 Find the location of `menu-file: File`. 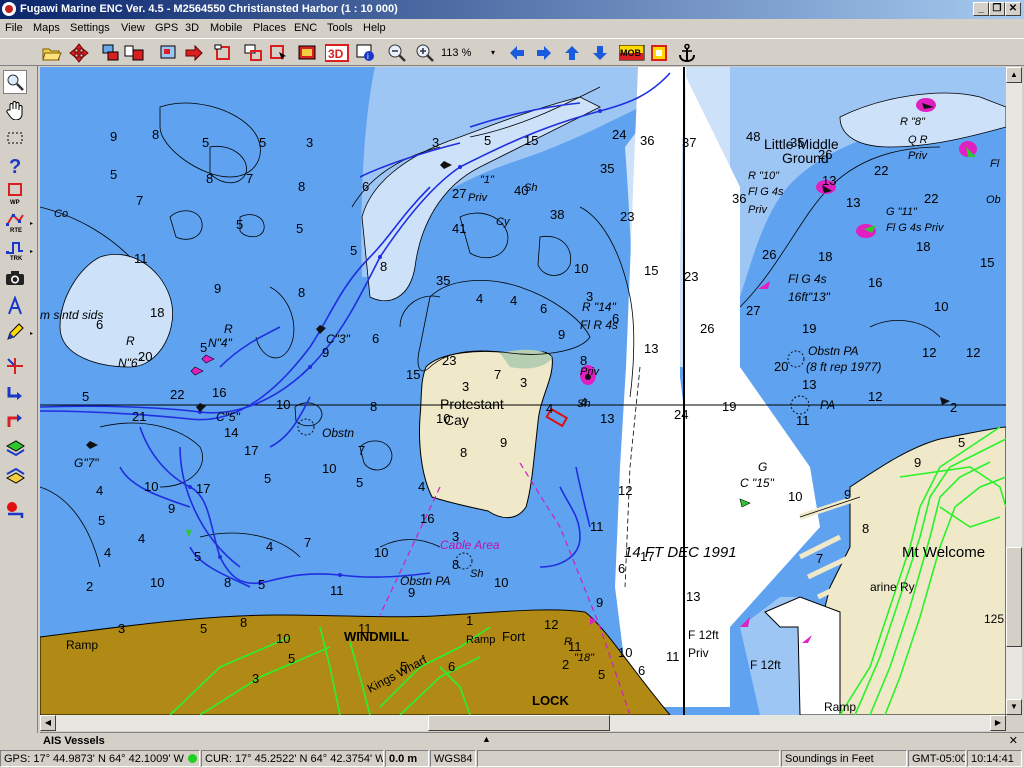

menu-file: File is located at coordinates (14, 28).